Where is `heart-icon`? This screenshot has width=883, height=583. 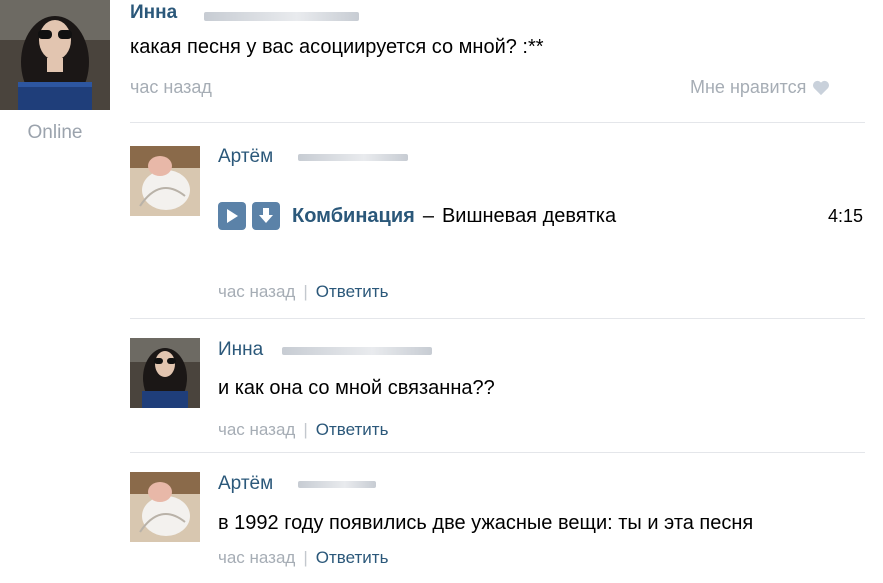 heart-icon is located at coordinates (821, 87).